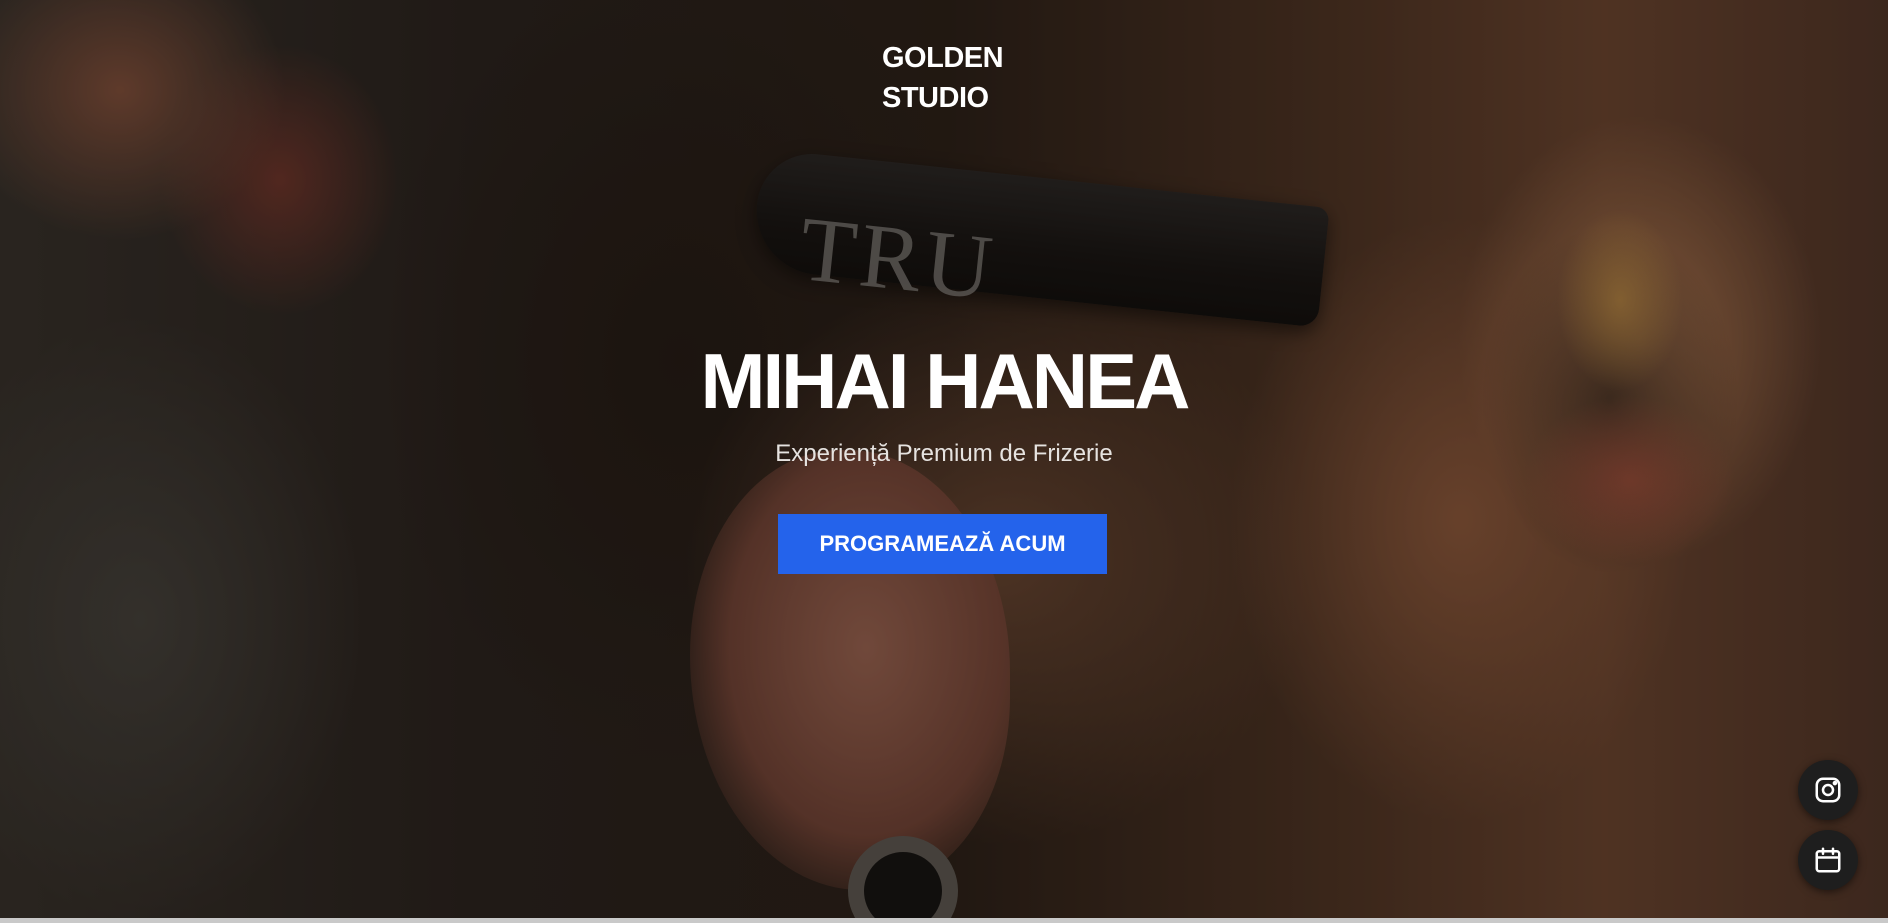  Describe the element at coordinates (945, 381) in the screenshot. I see `hero-title: MIHAI HANEA` at that location.